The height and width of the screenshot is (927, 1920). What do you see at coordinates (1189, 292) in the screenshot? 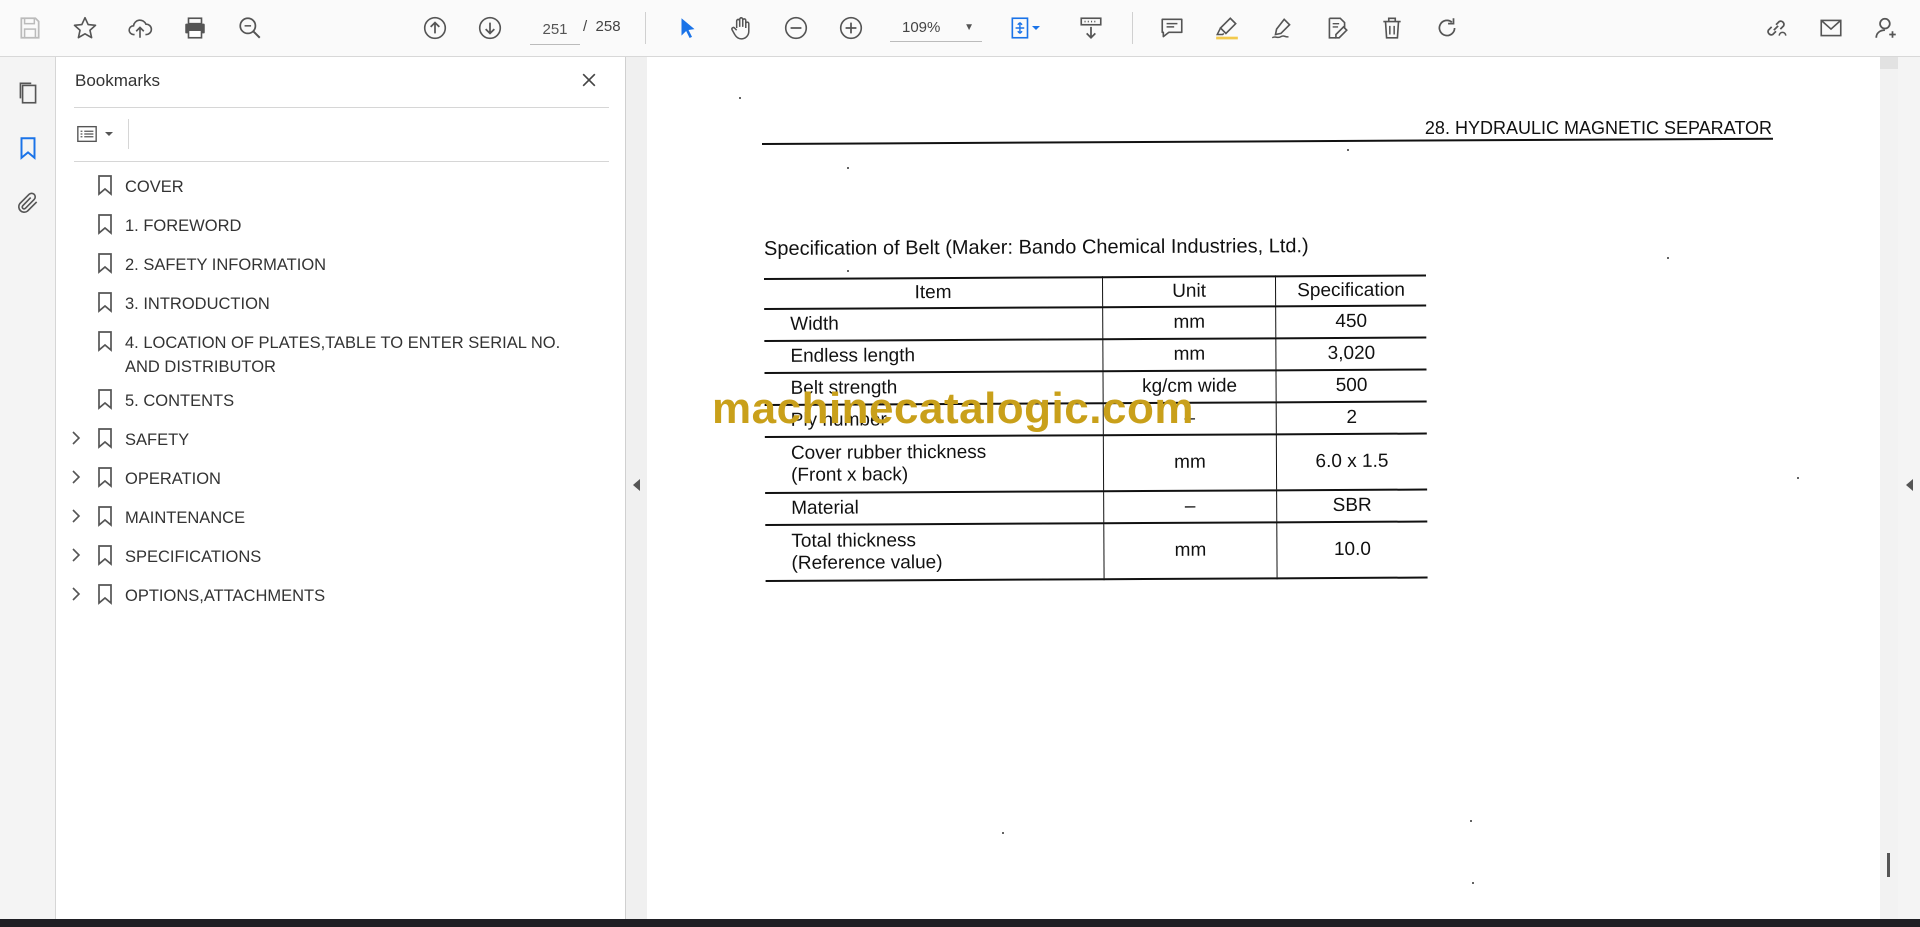
I see `column-header: Unit` at bounding box center [1189, 292].